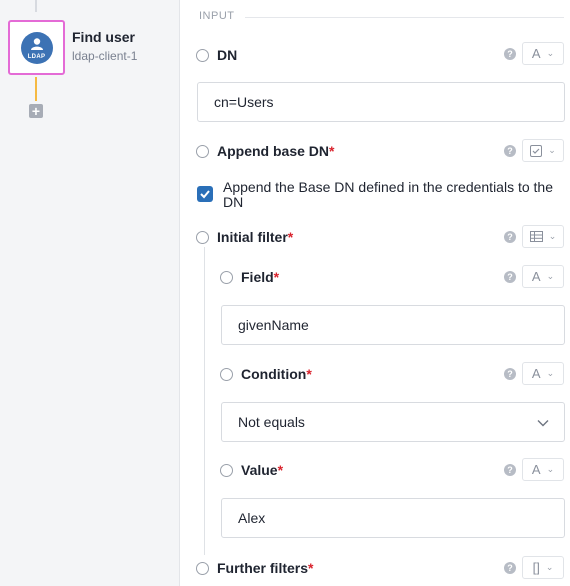  Describe the element at coordinates (202, 568) in the screenshot. I see `further-filters-radio` at that location.